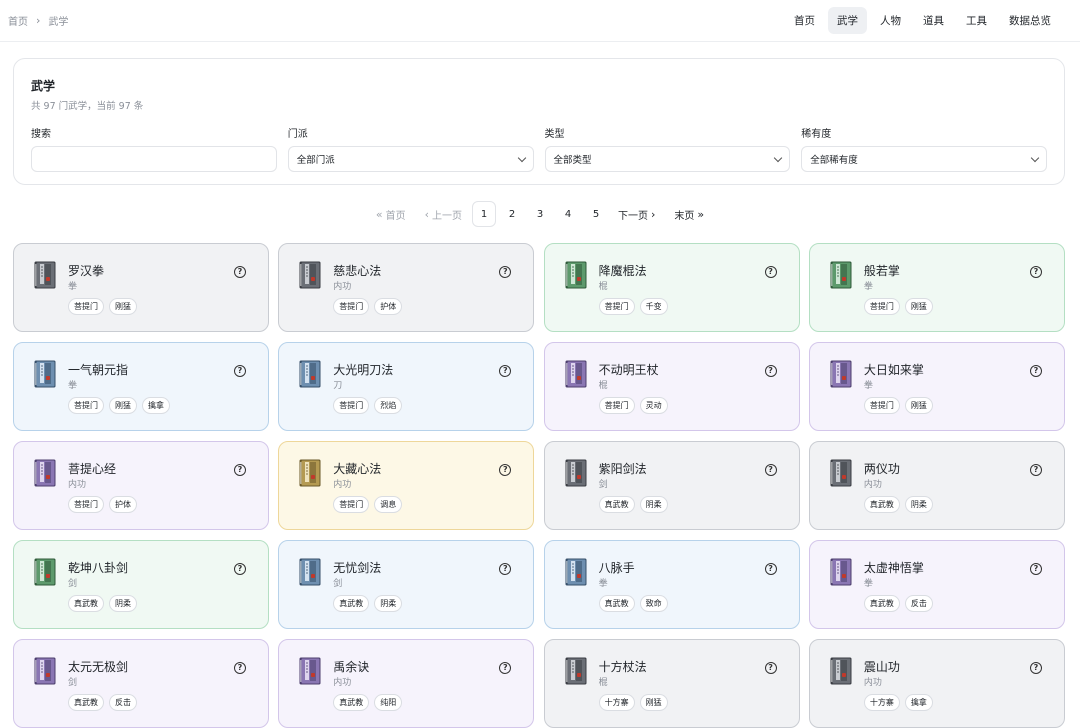 The height and width of the screenshot is (728, 1080). What do you see at coordinates (540, 214) in the screenshot?
I see `page-button: 3` at bounding box center [540, 214].